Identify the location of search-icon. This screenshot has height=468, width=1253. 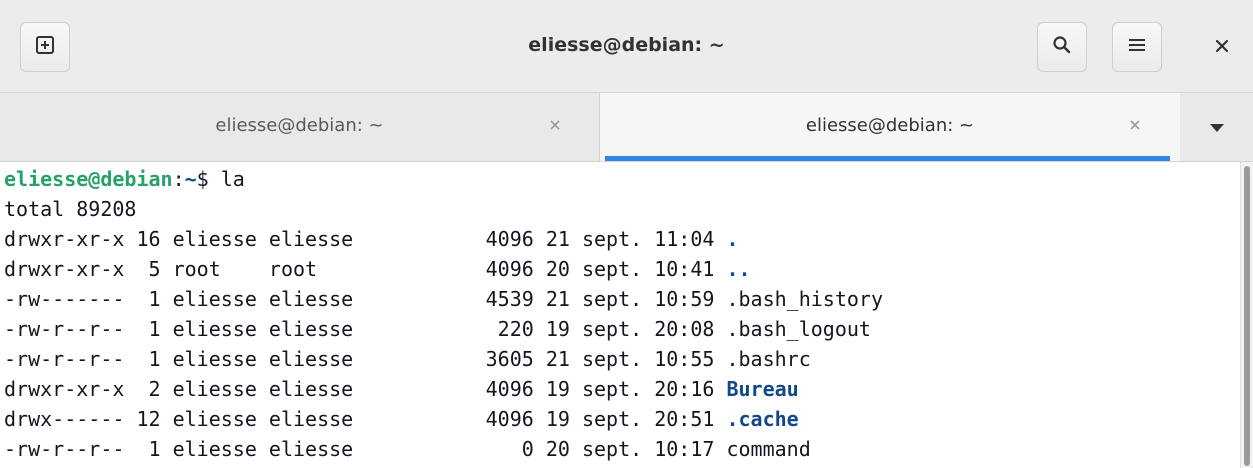
(1062, 47).